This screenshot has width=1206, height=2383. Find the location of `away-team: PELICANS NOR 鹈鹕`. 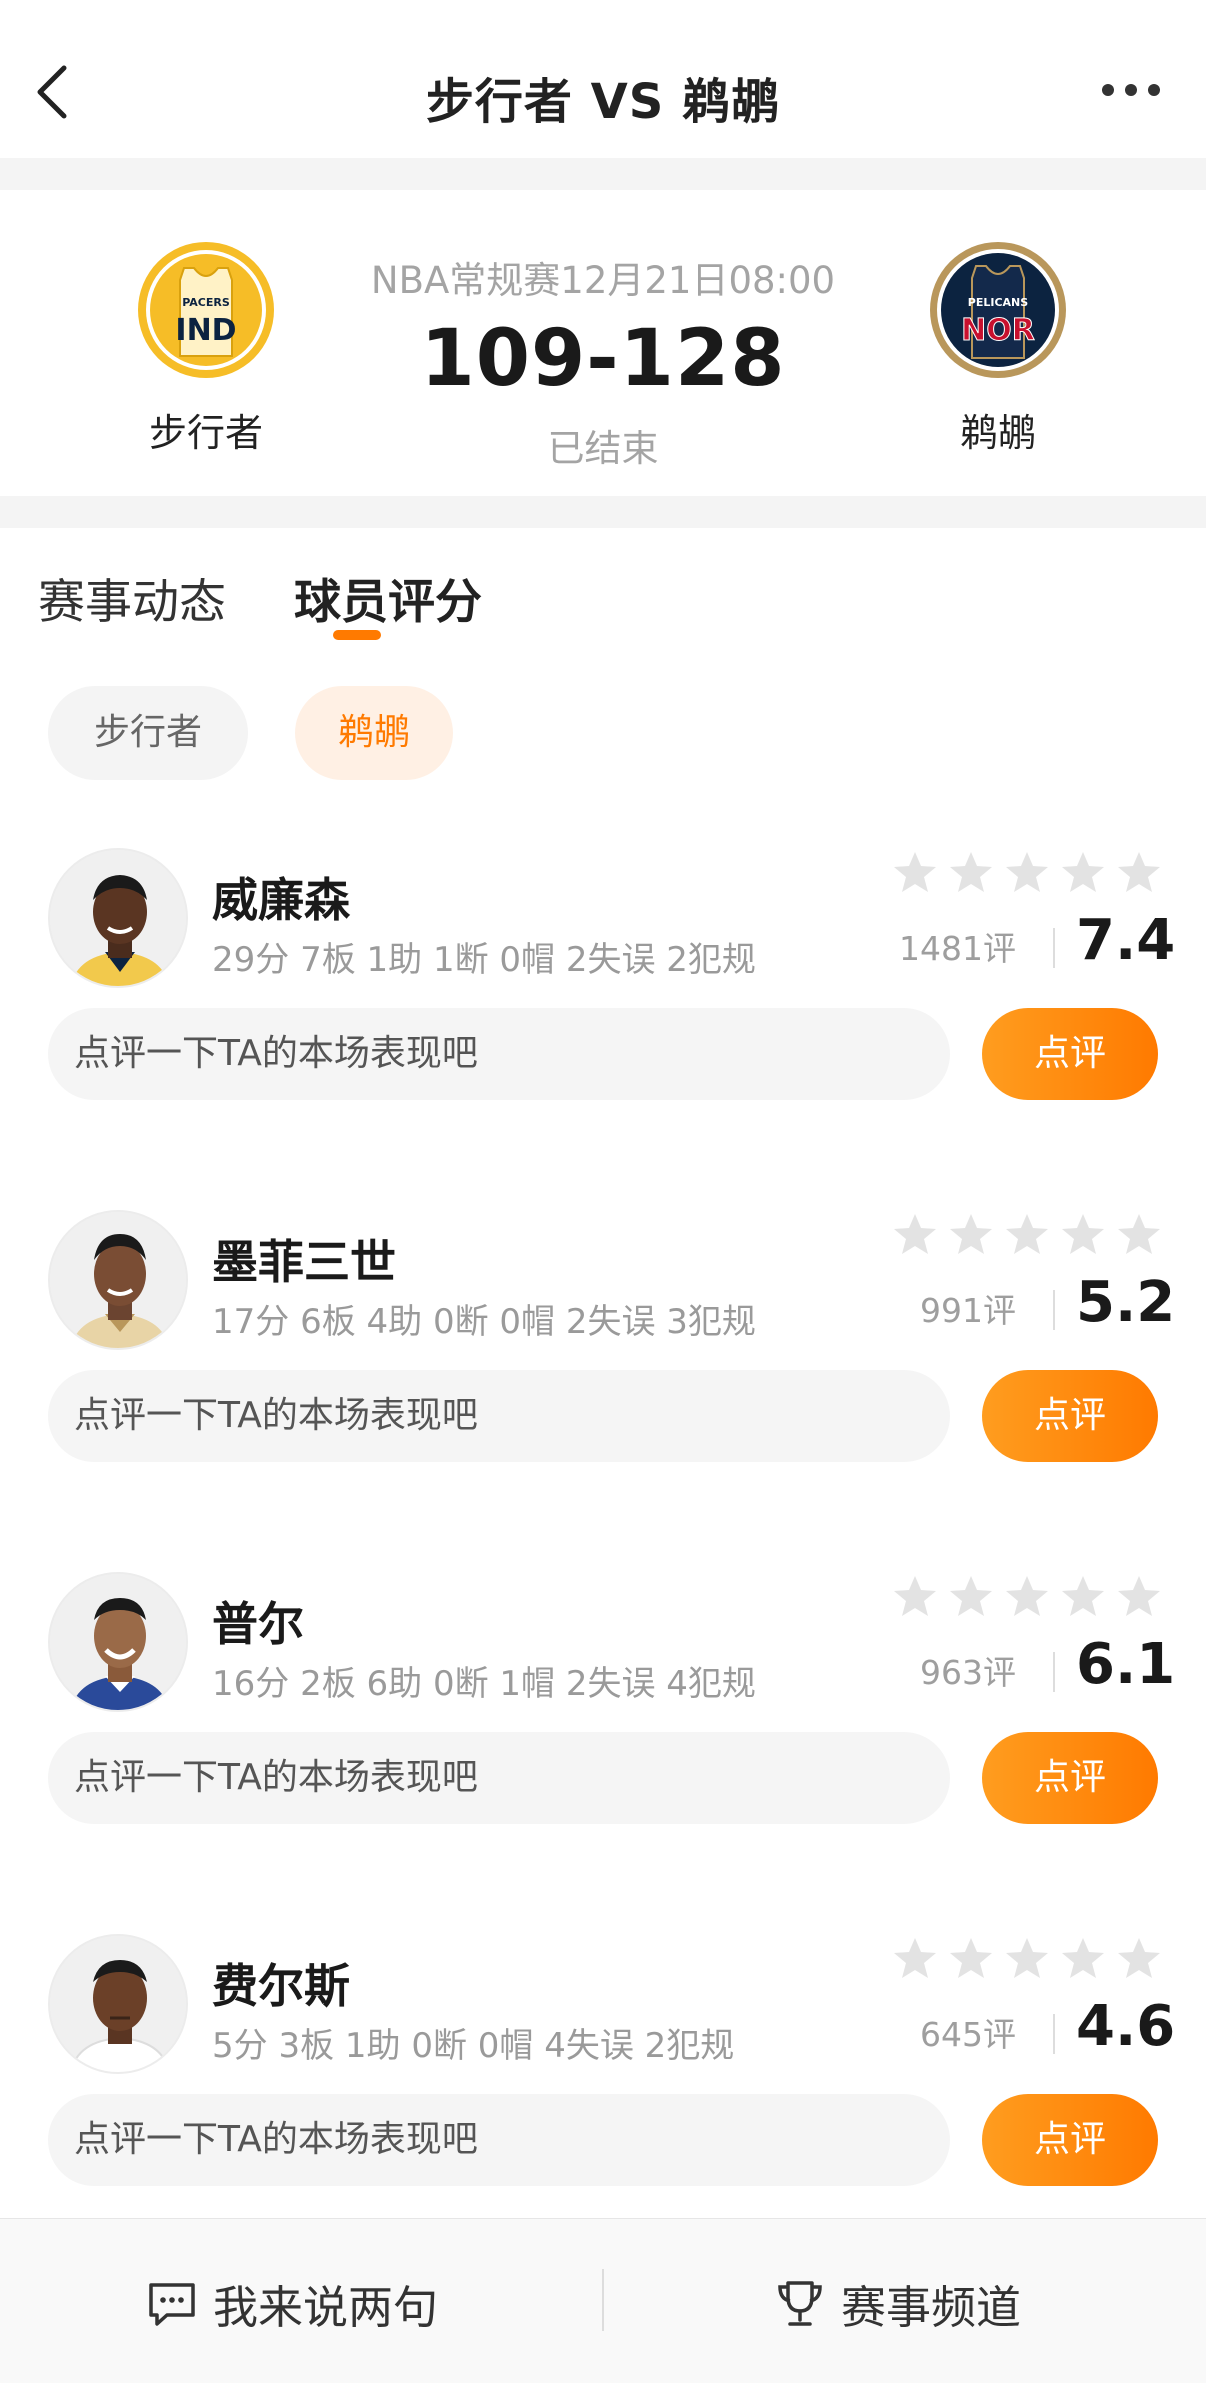

away-team: PELICANS NOR 鹈鹕 is located at coordinates (998, 348).